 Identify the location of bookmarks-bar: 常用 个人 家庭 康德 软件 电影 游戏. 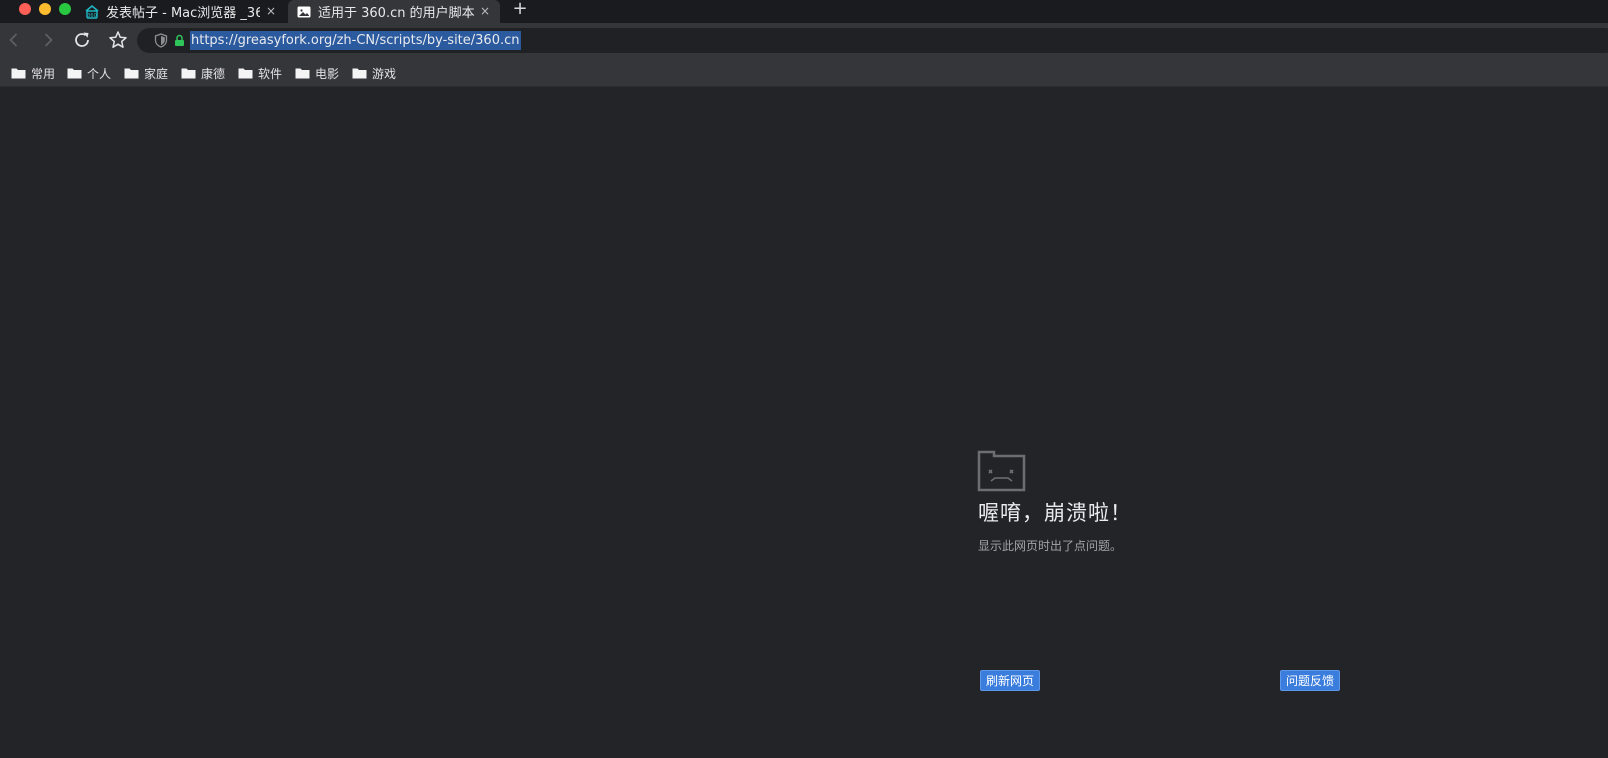
(804, 72).